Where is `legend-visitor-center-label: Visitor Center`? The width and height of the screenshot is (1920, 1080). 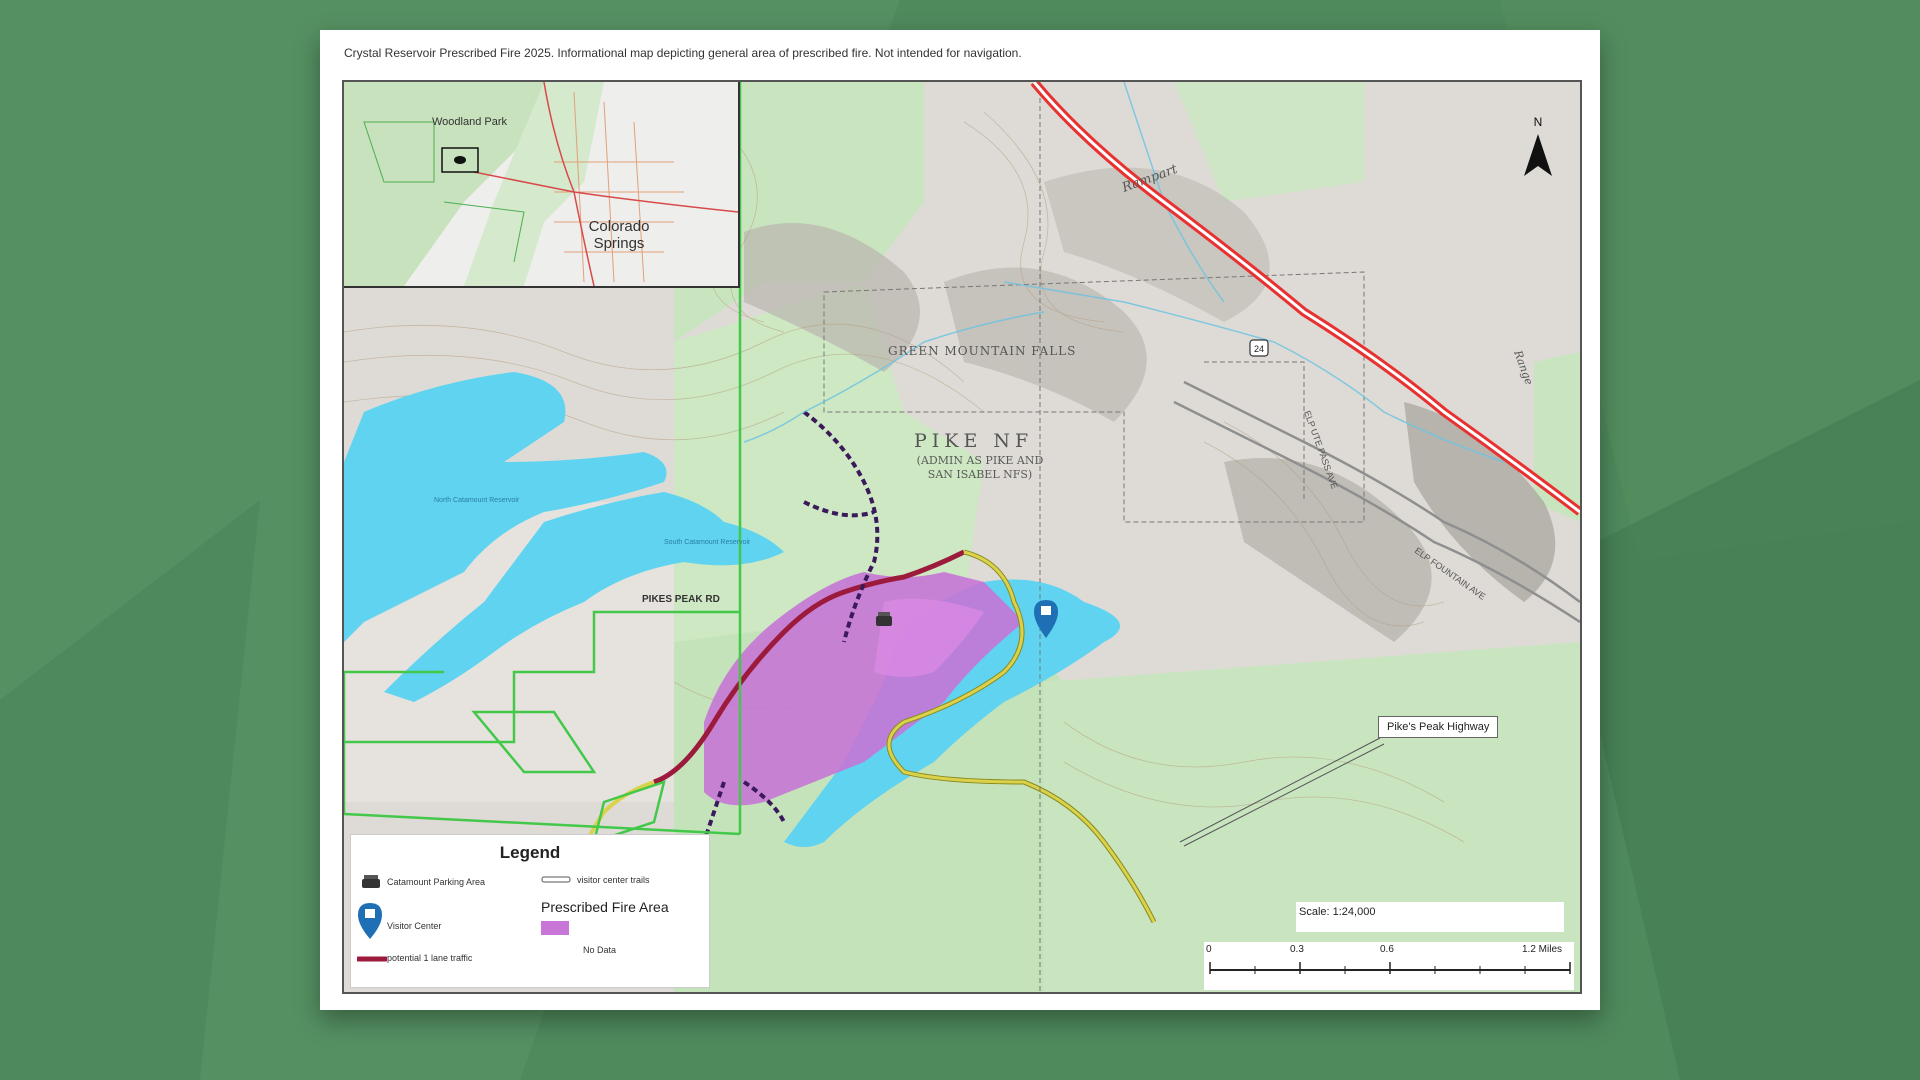 legend-visitor-center-label: Visitor Center is located at coordinates (414, 926).